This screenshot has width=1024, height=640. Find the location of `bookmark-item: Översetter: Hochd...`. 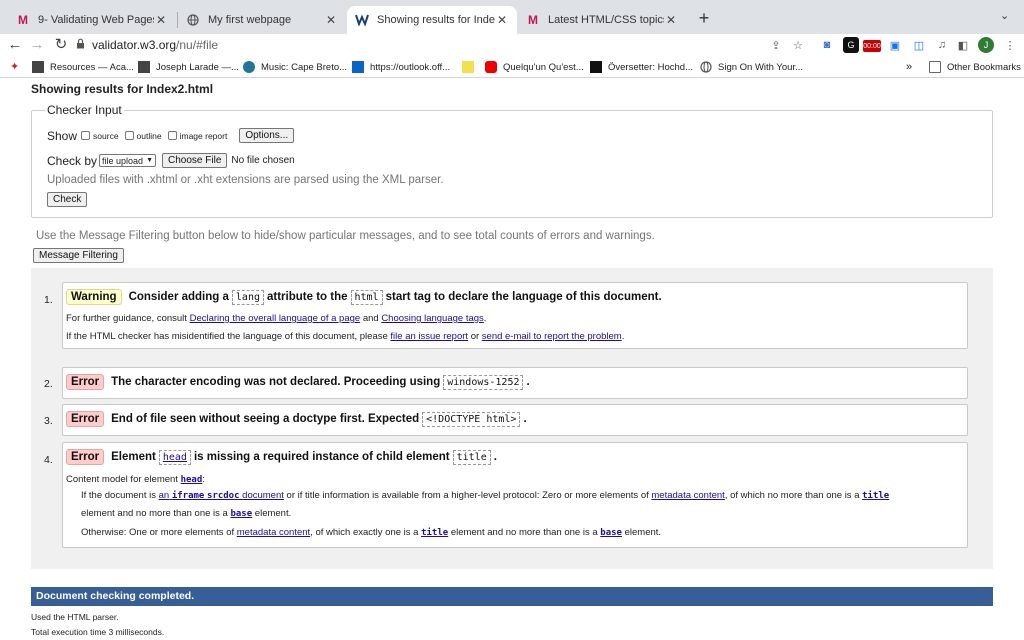

bookmark-item: Översetter: Hochd... is located at coordinates (641, 67).